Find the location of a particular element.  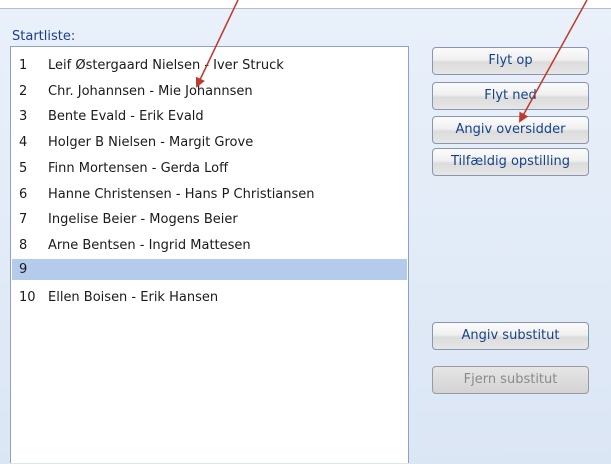

list-item-pair: Leif Østergaard Nielsen - Iver Struck is located at coordinates (166, 65).